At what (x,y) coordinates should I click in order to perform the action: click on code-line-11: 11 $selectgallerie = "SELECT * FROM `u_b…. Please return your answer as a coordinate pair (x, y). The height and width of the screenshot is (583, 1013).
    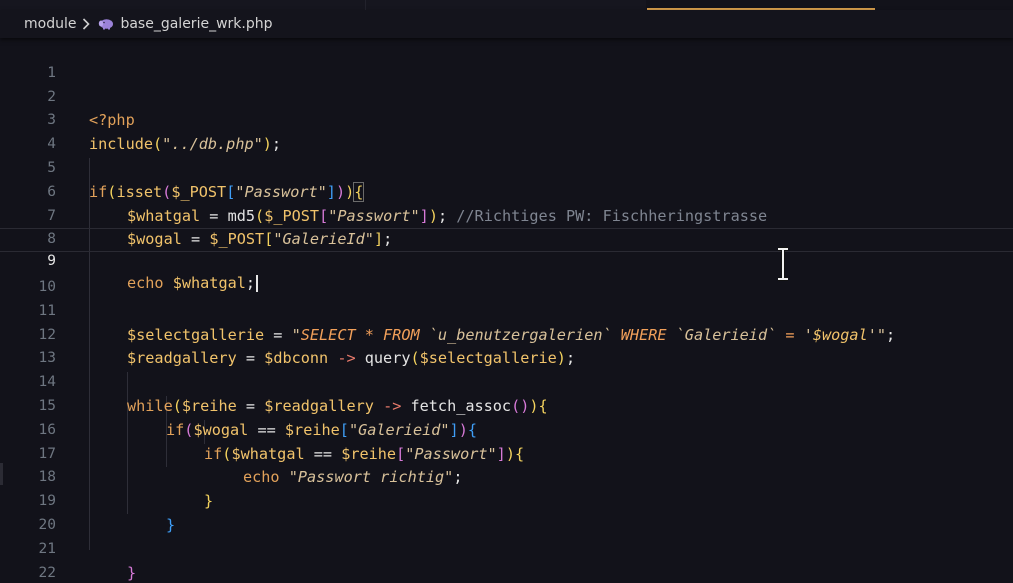
    Looking at the image, I should click on (506, 310).